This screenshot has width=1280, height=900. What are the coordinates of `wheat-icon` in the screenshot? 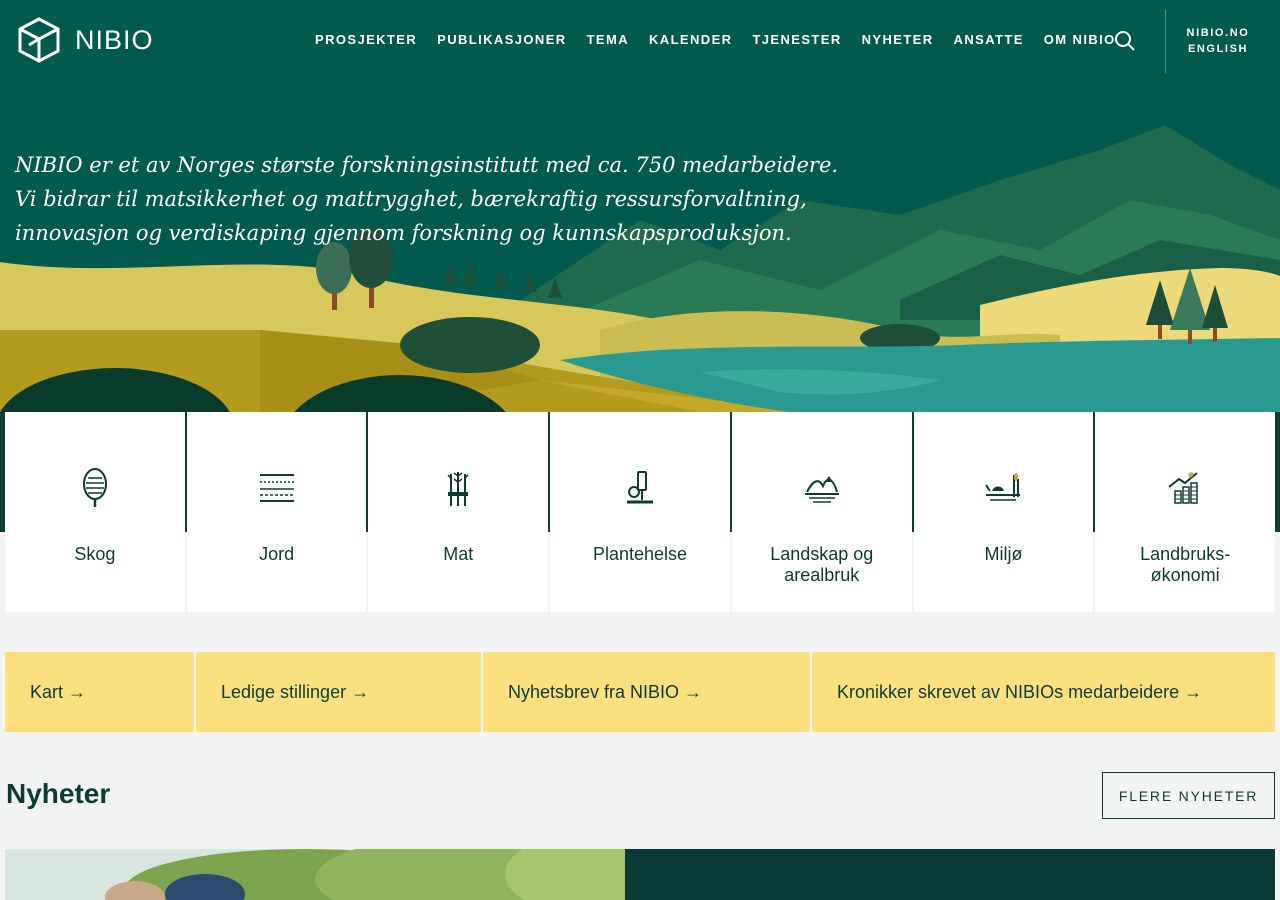 It's located at (458, 488).